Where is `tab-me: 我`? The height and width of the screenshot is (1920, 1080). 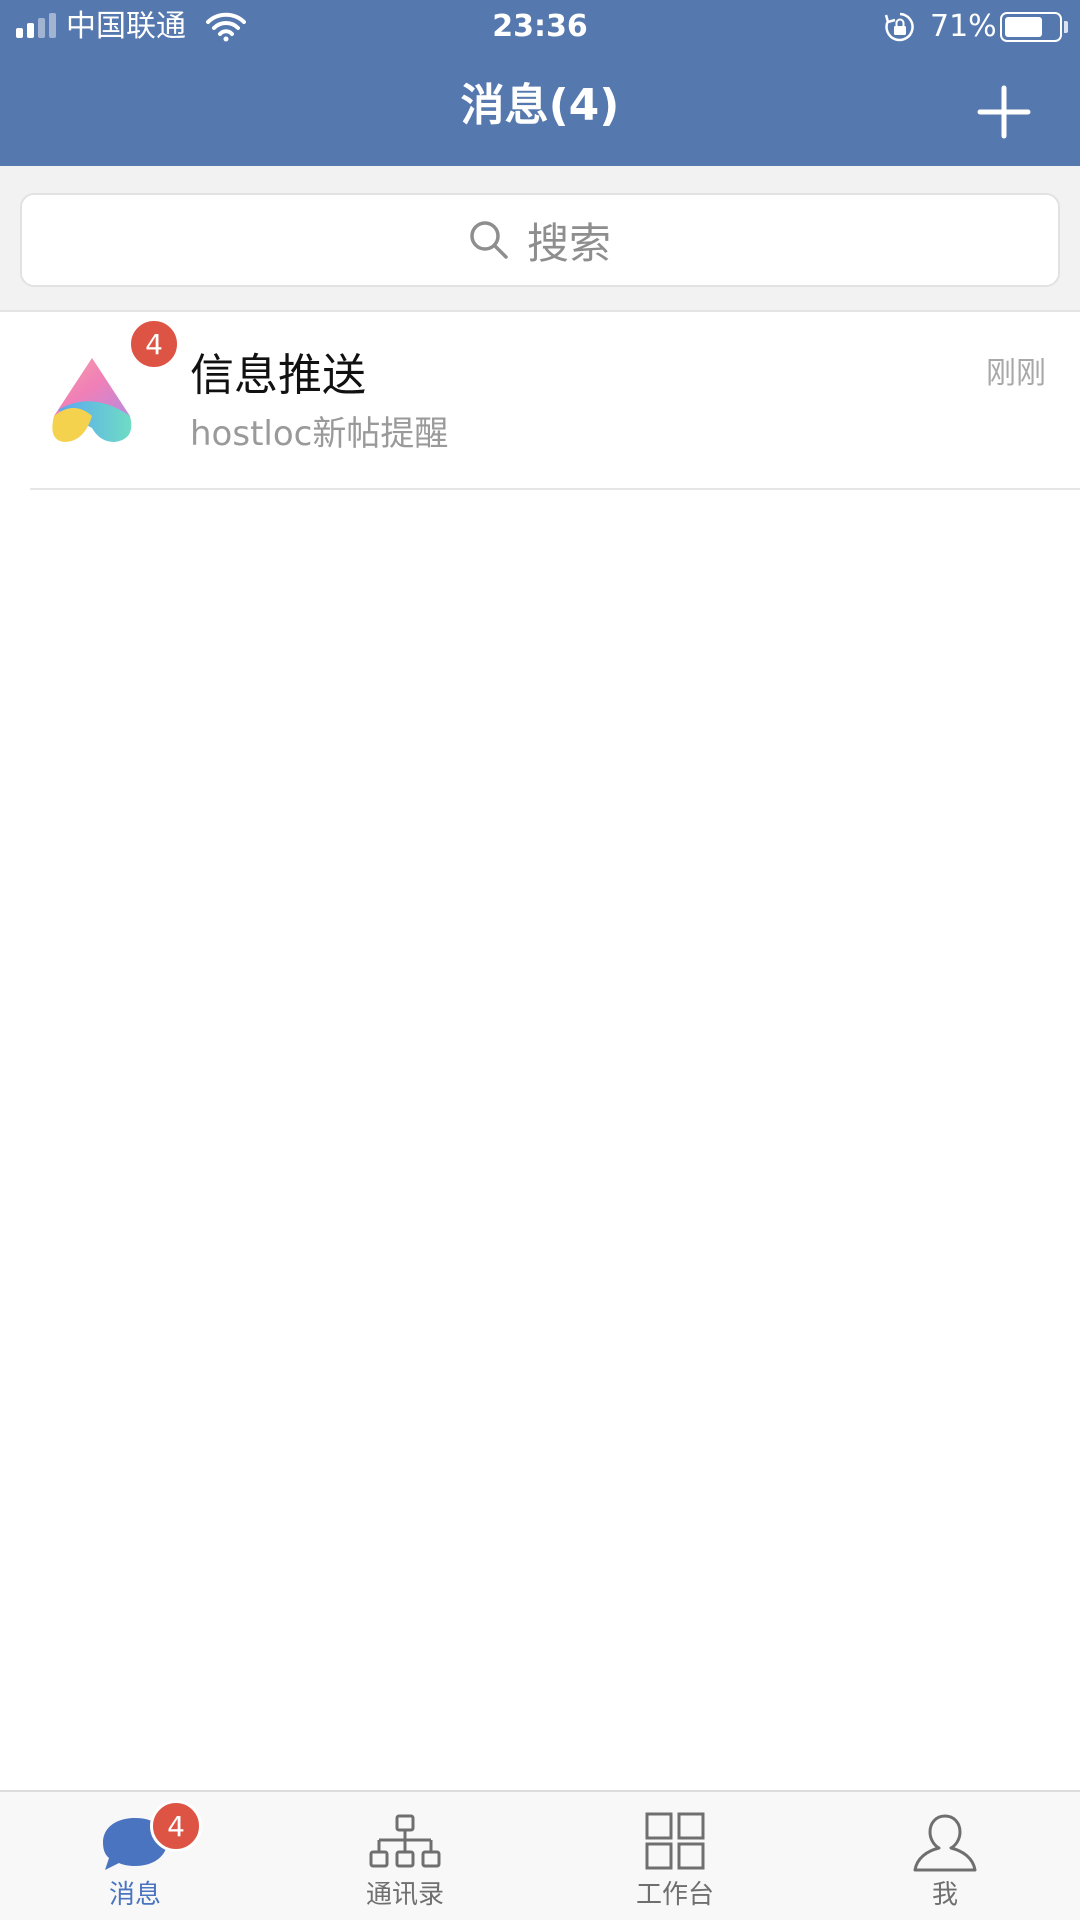
tab-me: 我 is located at coordinates (945, 1856).